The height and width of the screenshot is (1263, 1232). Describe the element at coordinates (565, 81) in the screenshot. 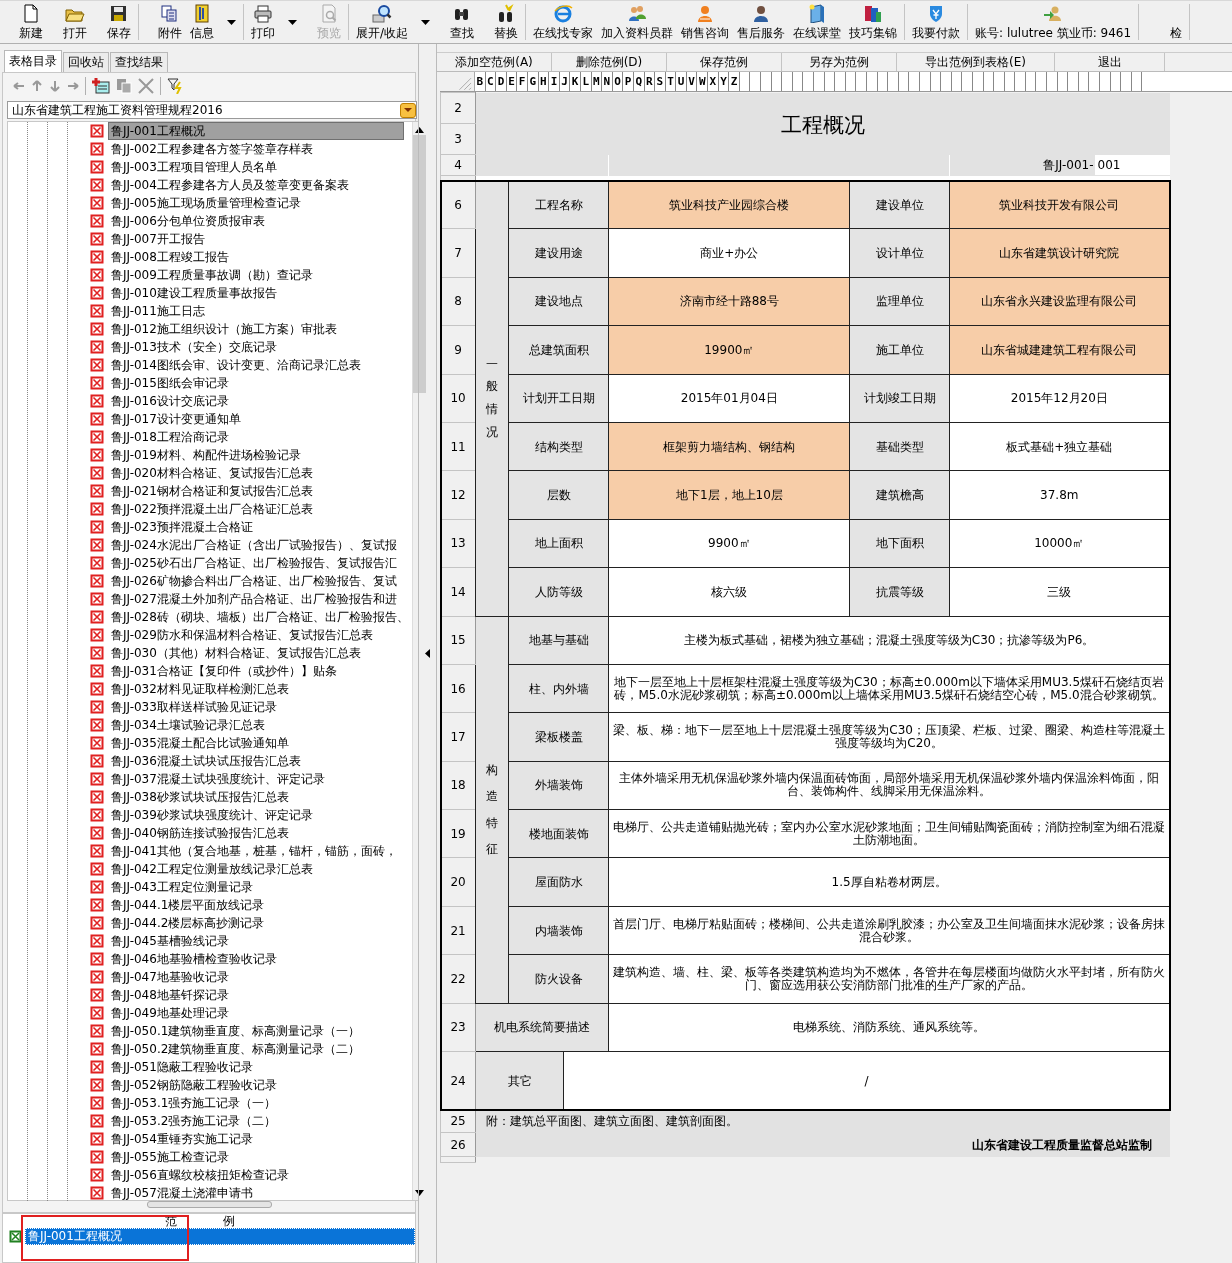

I see `column-header: J` at that location.